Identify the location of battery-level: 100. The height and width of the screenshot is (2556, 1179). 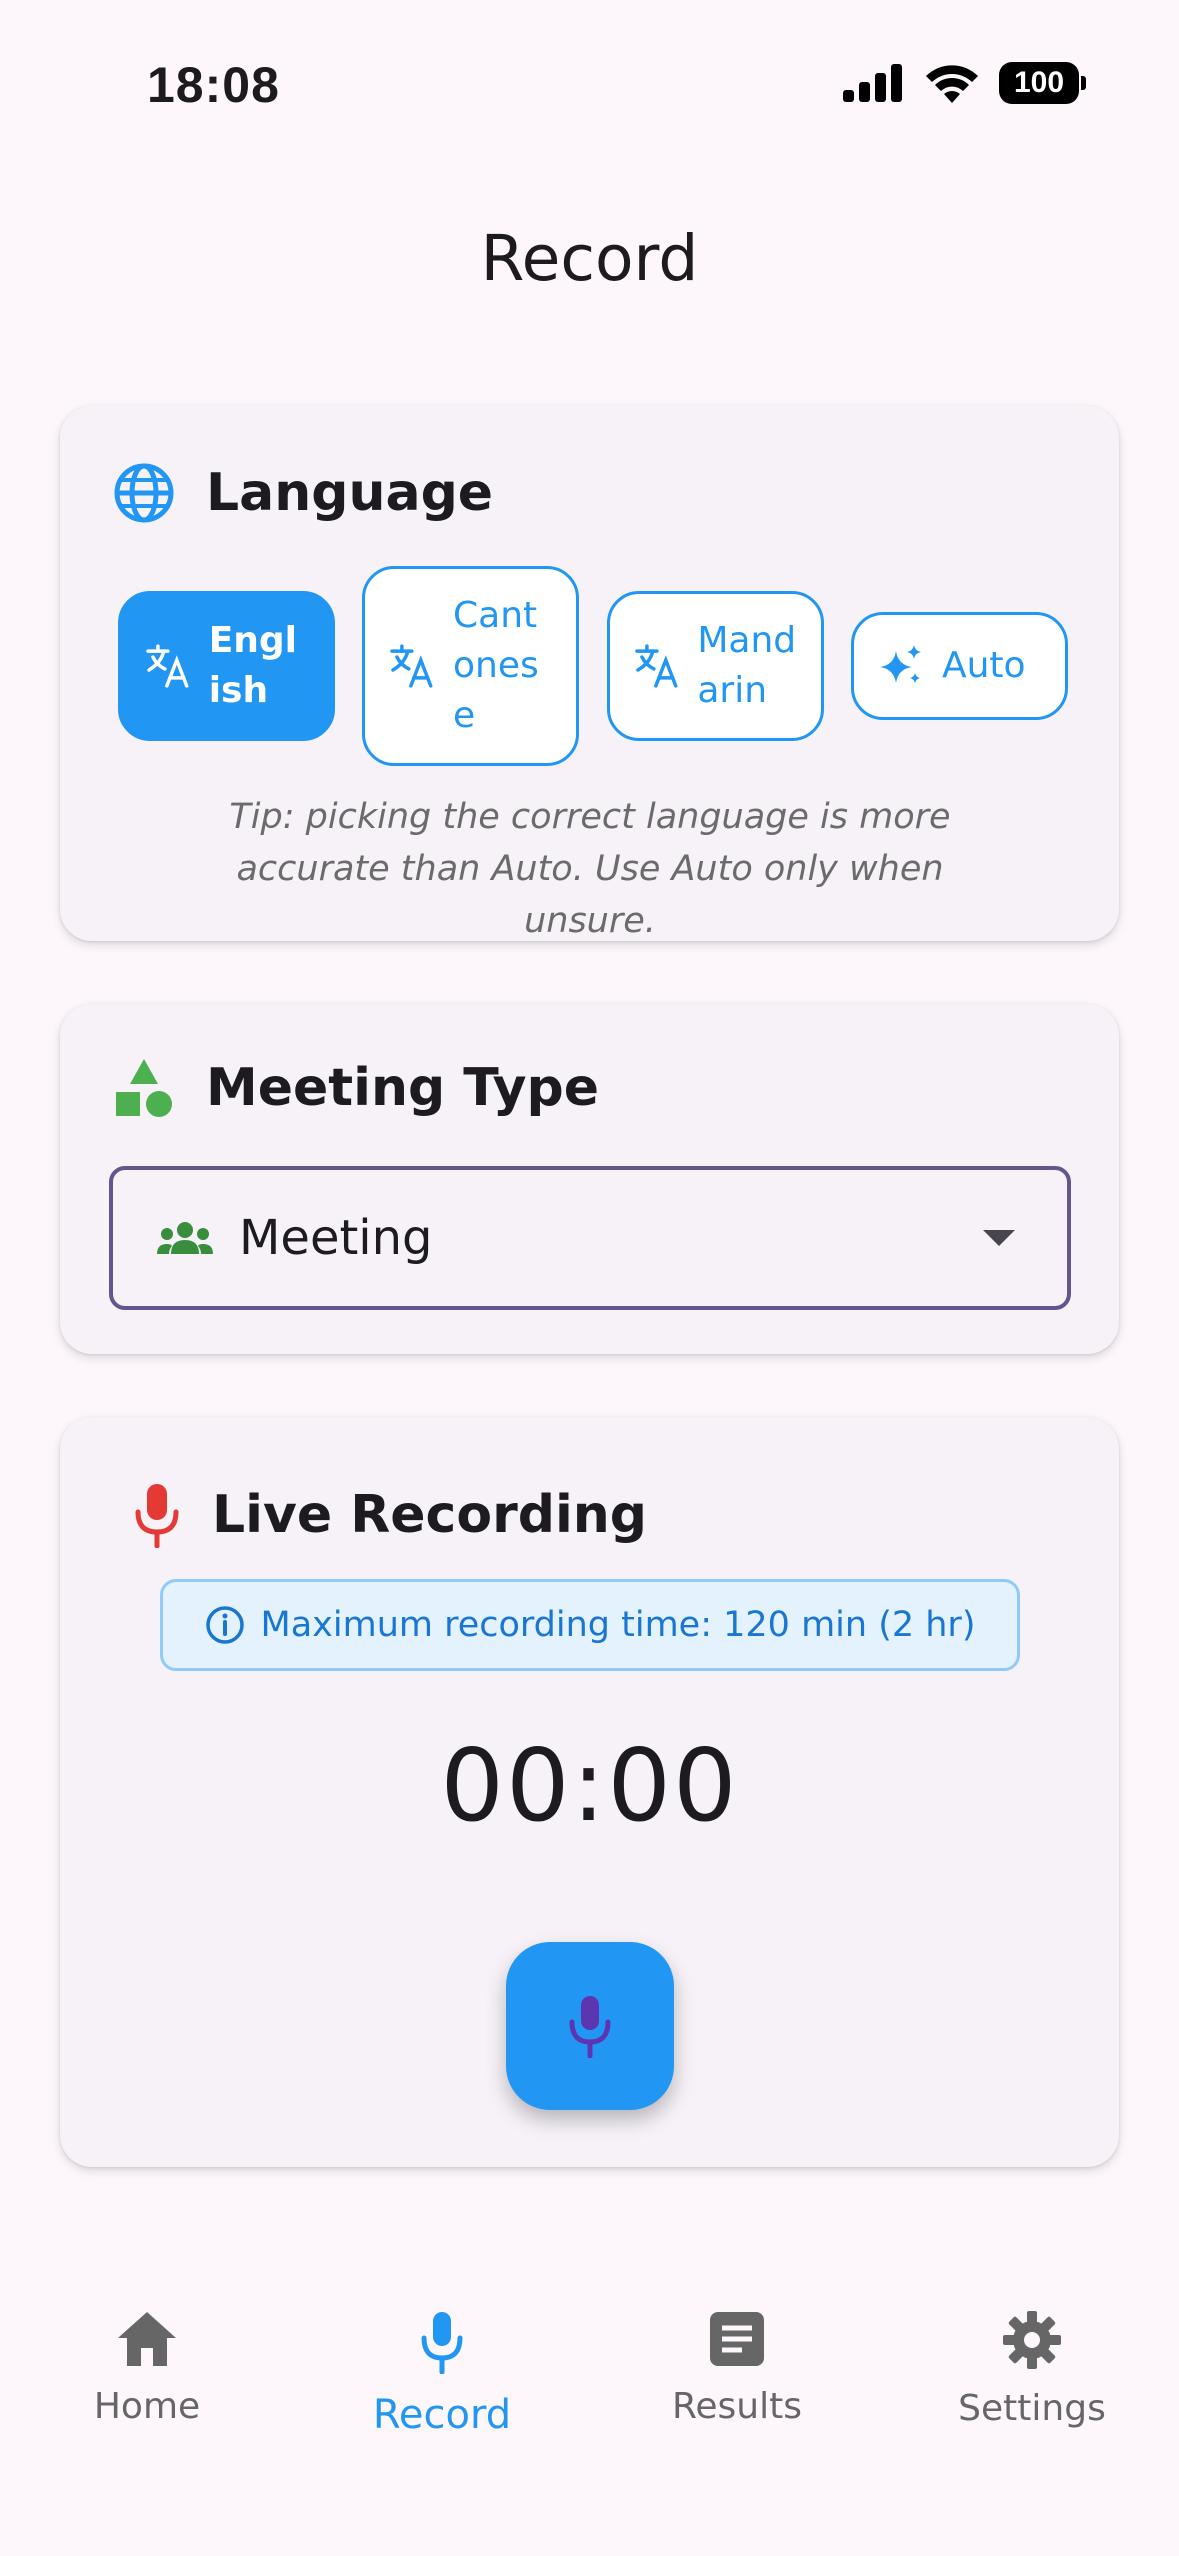
(1039, 82).